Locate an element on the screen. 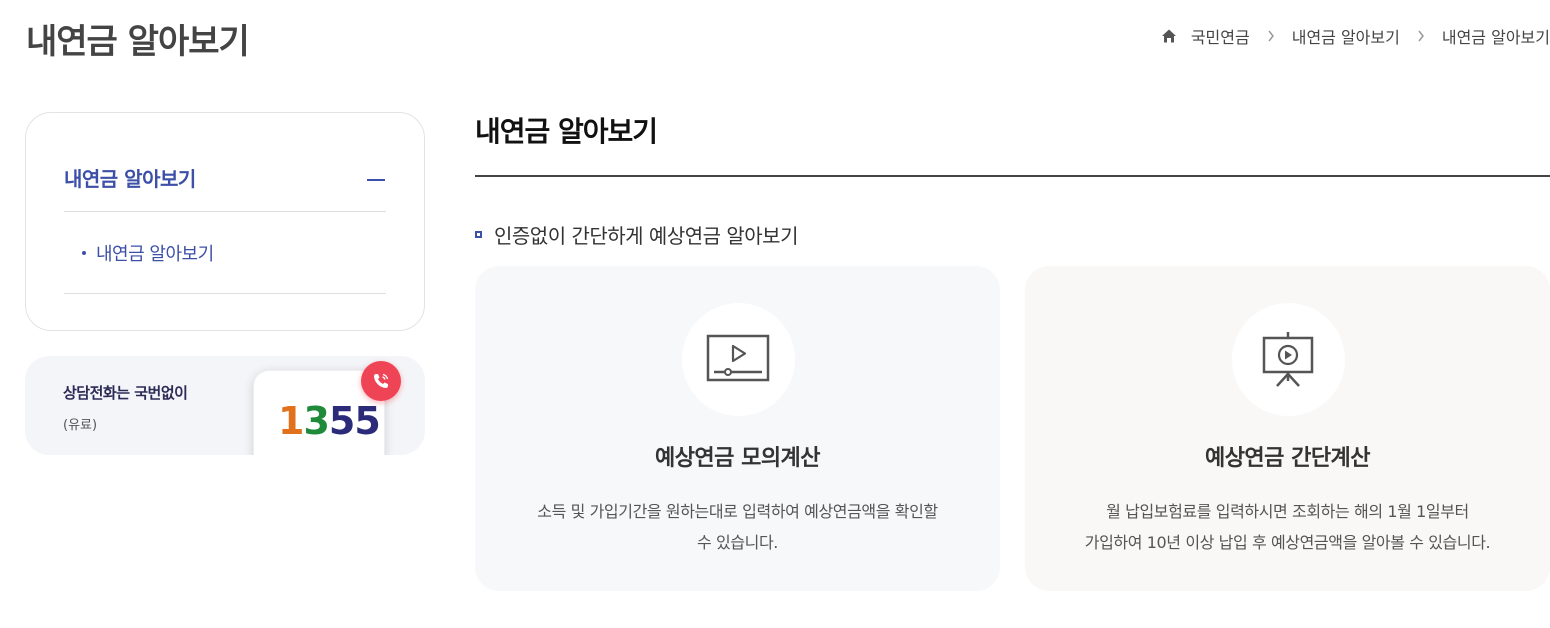  phone-digit-1: 1 is located at coordinates (291, 421).